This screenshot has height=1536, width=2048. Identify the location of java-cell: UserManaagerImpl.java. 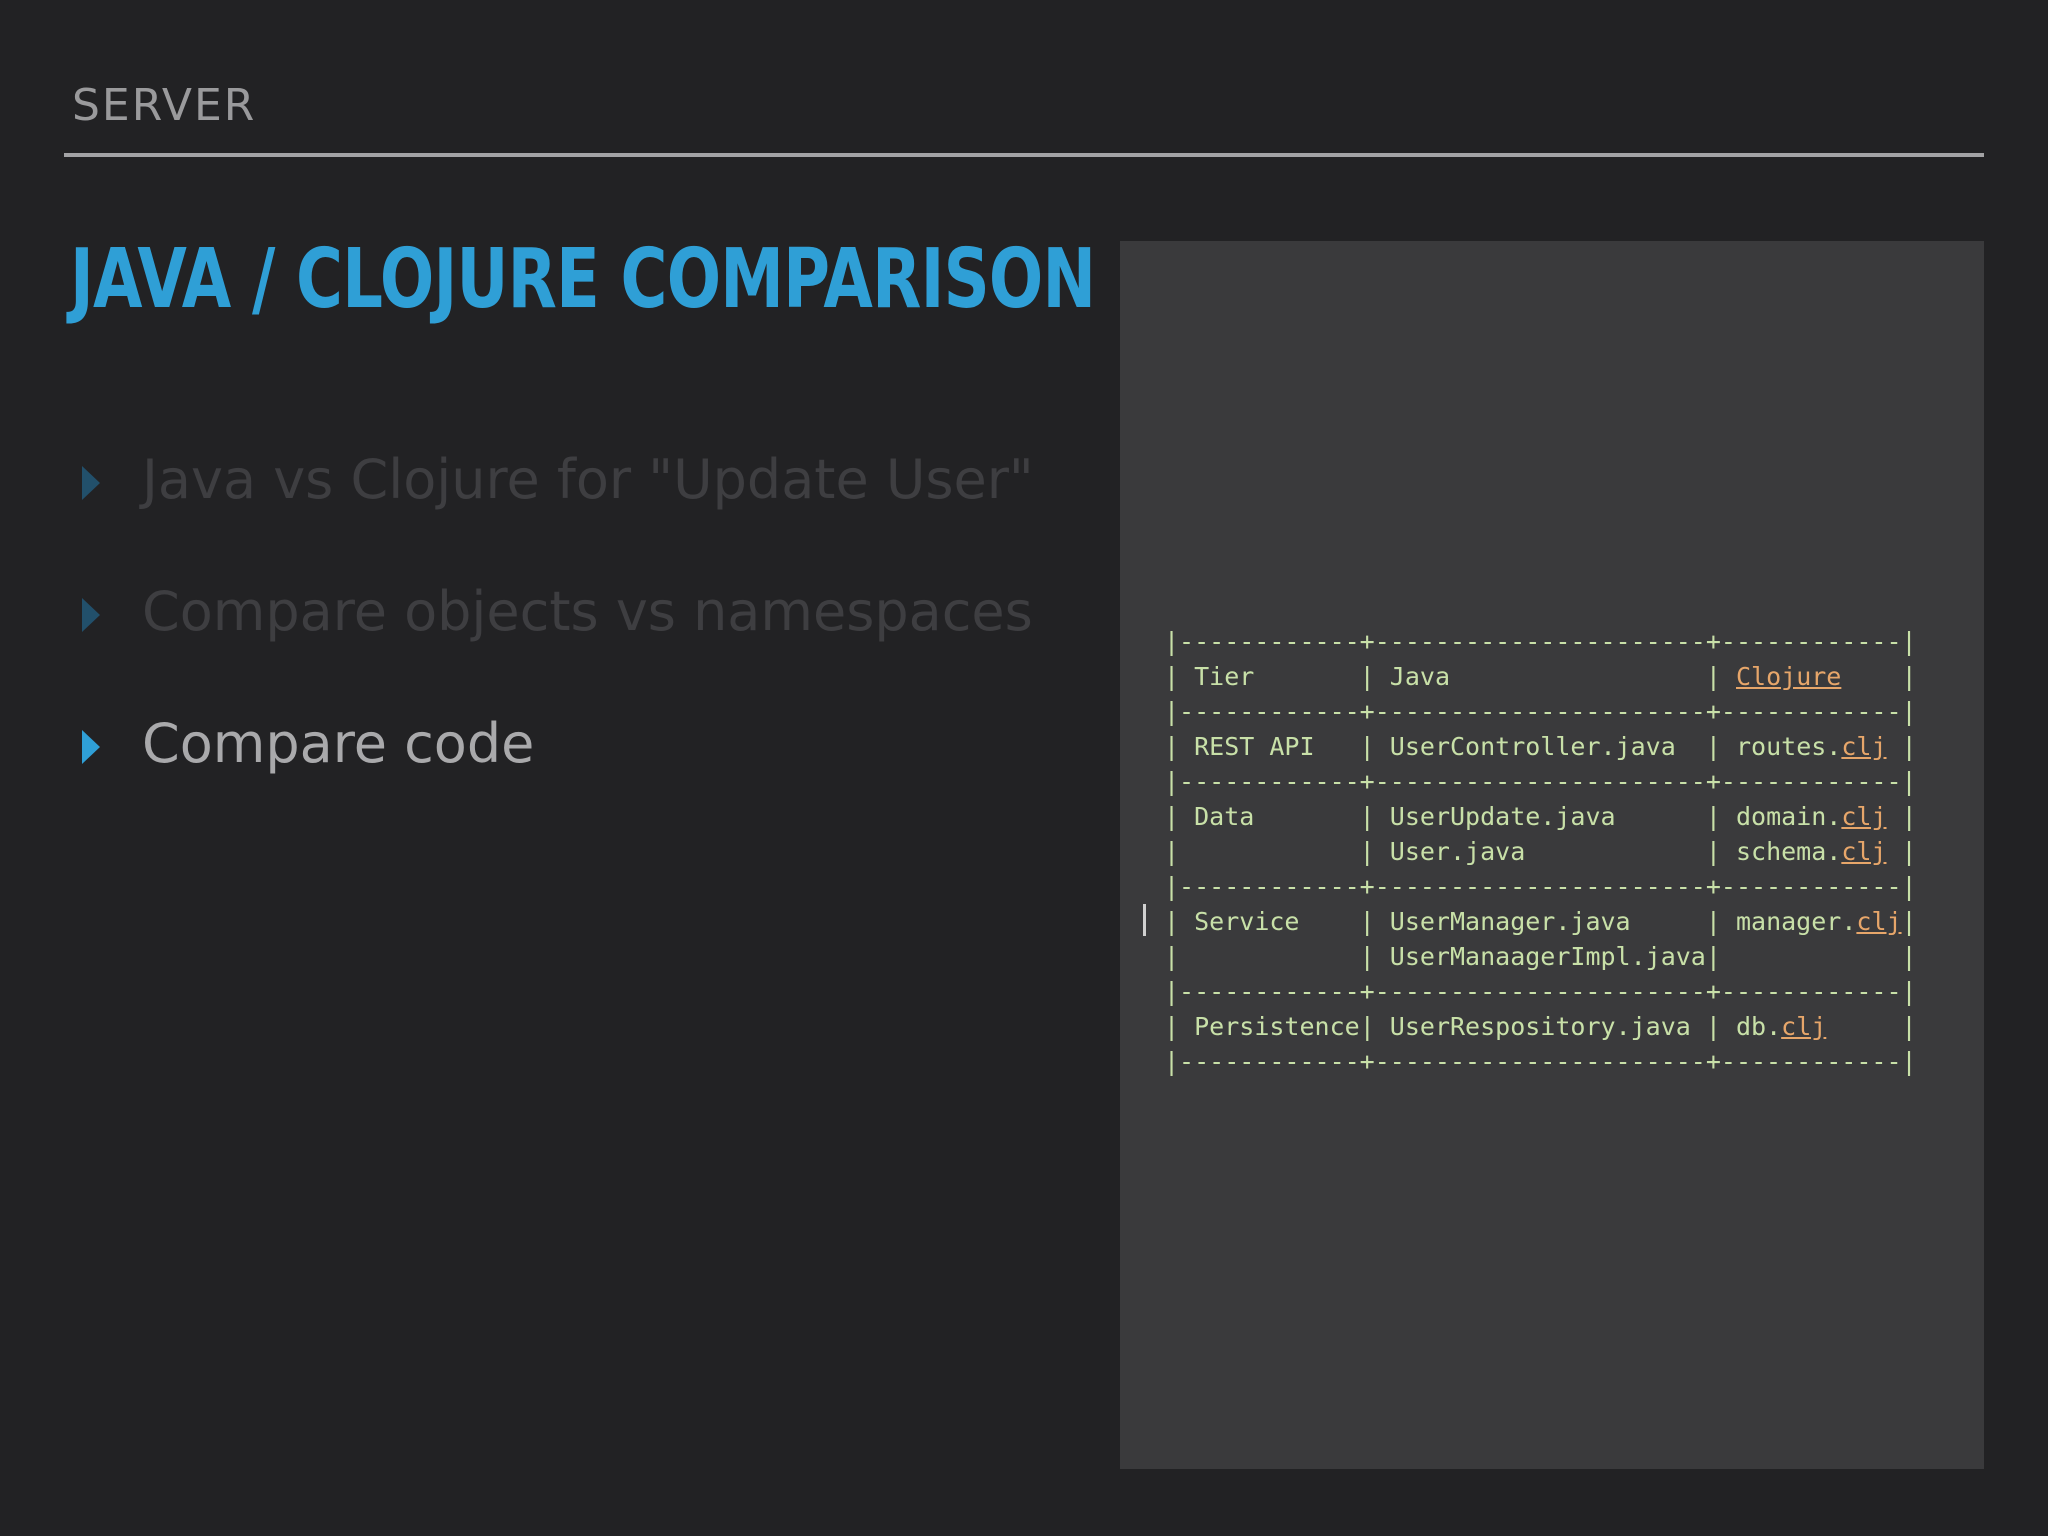
(1547, 956).